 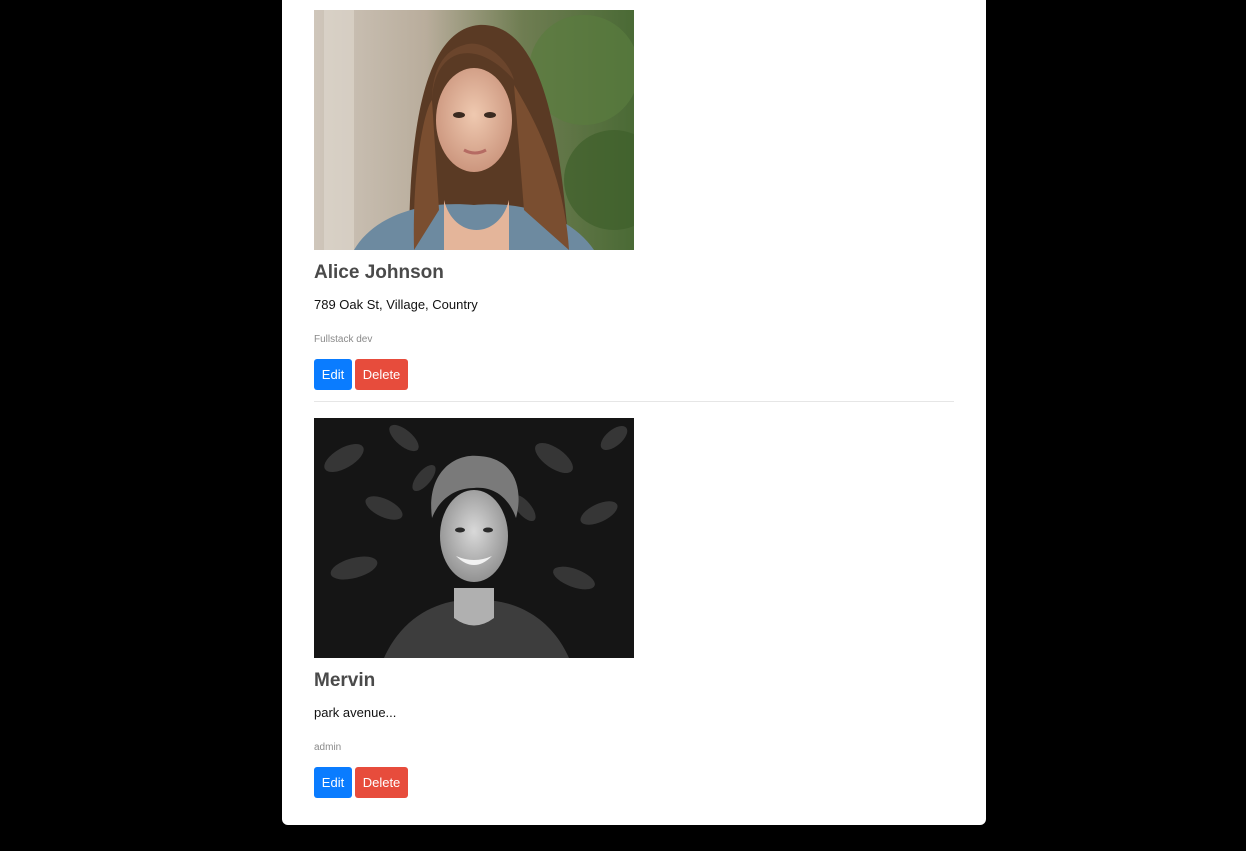 What do you see at coordinates (396, 304) in the screenshot?
I see `user-address: 789 Oak St, Village, Country` at bounding box center [396, 304].